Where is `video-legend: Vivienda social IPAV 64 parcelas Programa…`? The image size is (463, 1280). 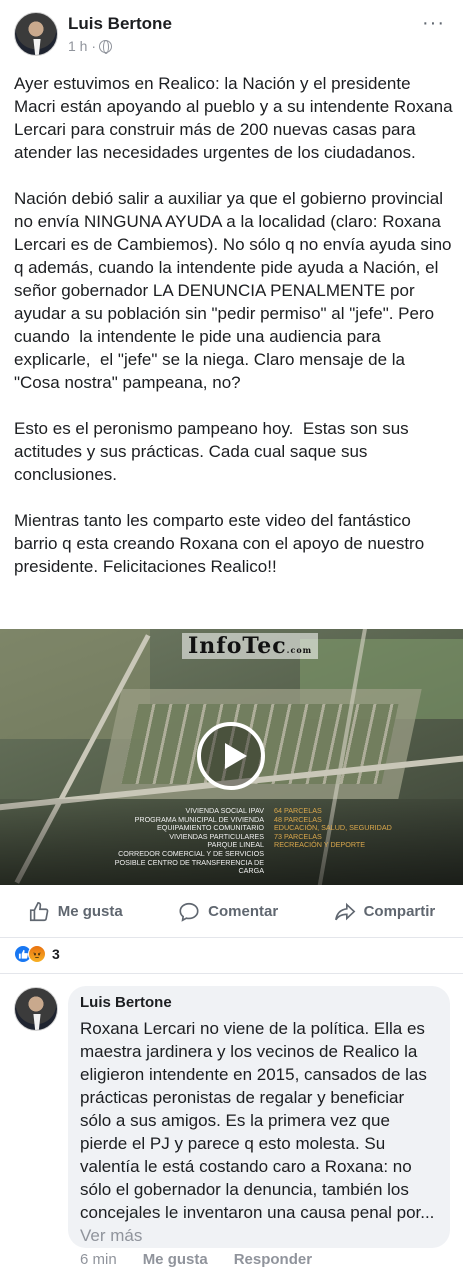
video-legend: Vivienda social IPAV 64 parcelas Programa… is located at coordinates (243, 841).